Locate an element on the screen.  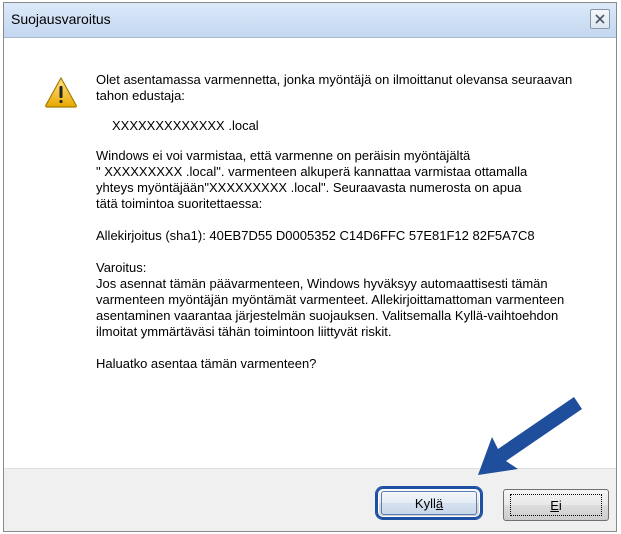
yes-button-face: Kyll ä is located at coordinates (429, 503).